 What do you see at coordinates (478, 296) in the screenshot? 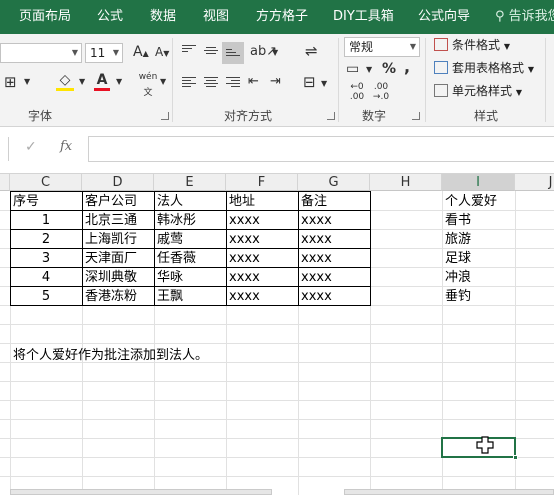
I see `hobby-cell: 垂钓` at bounding box center [478, 296].